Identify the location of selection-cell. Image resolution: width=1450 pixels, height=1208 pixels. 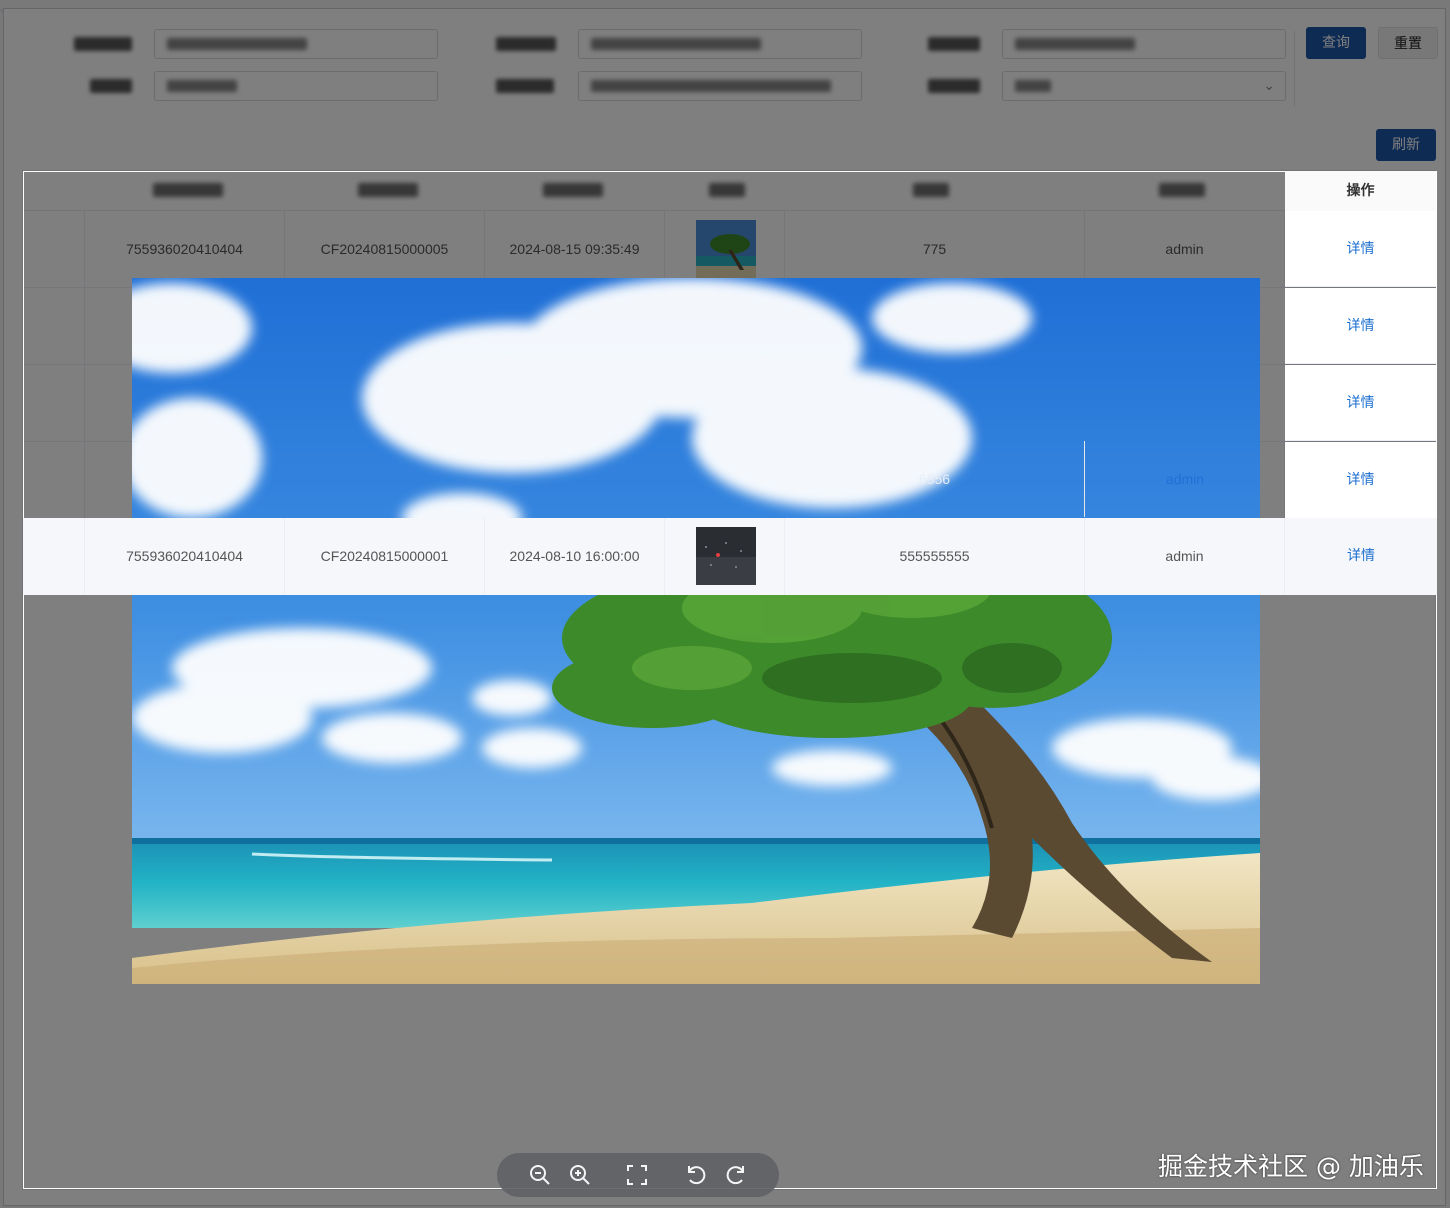
(54, 556).